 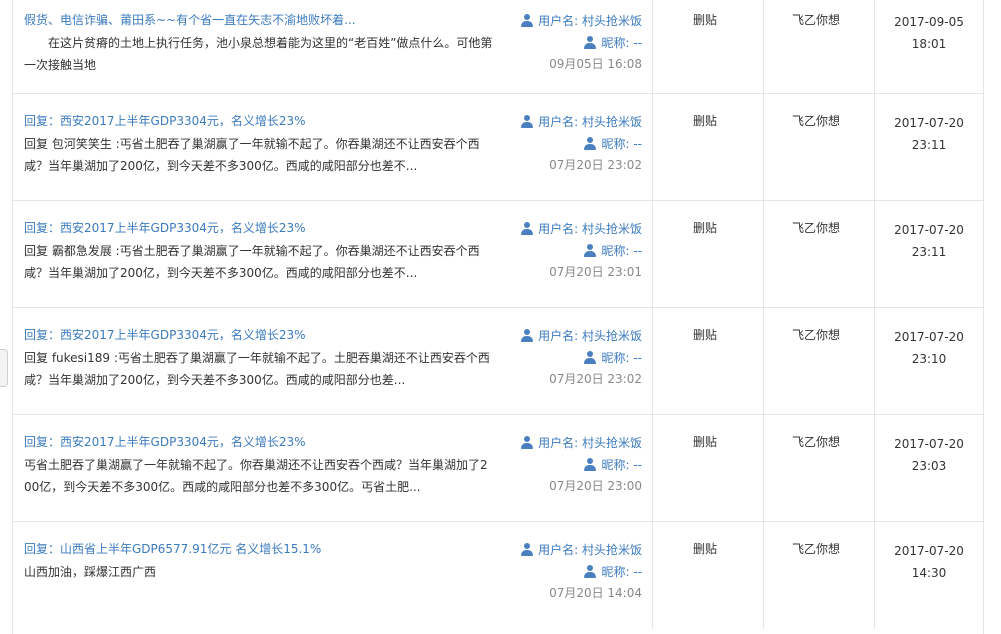 What do you see at coordinates (595, 272) in the screenshot?
I see `reply-time: 07月20日 23:01` at bounding box center [595, 272].